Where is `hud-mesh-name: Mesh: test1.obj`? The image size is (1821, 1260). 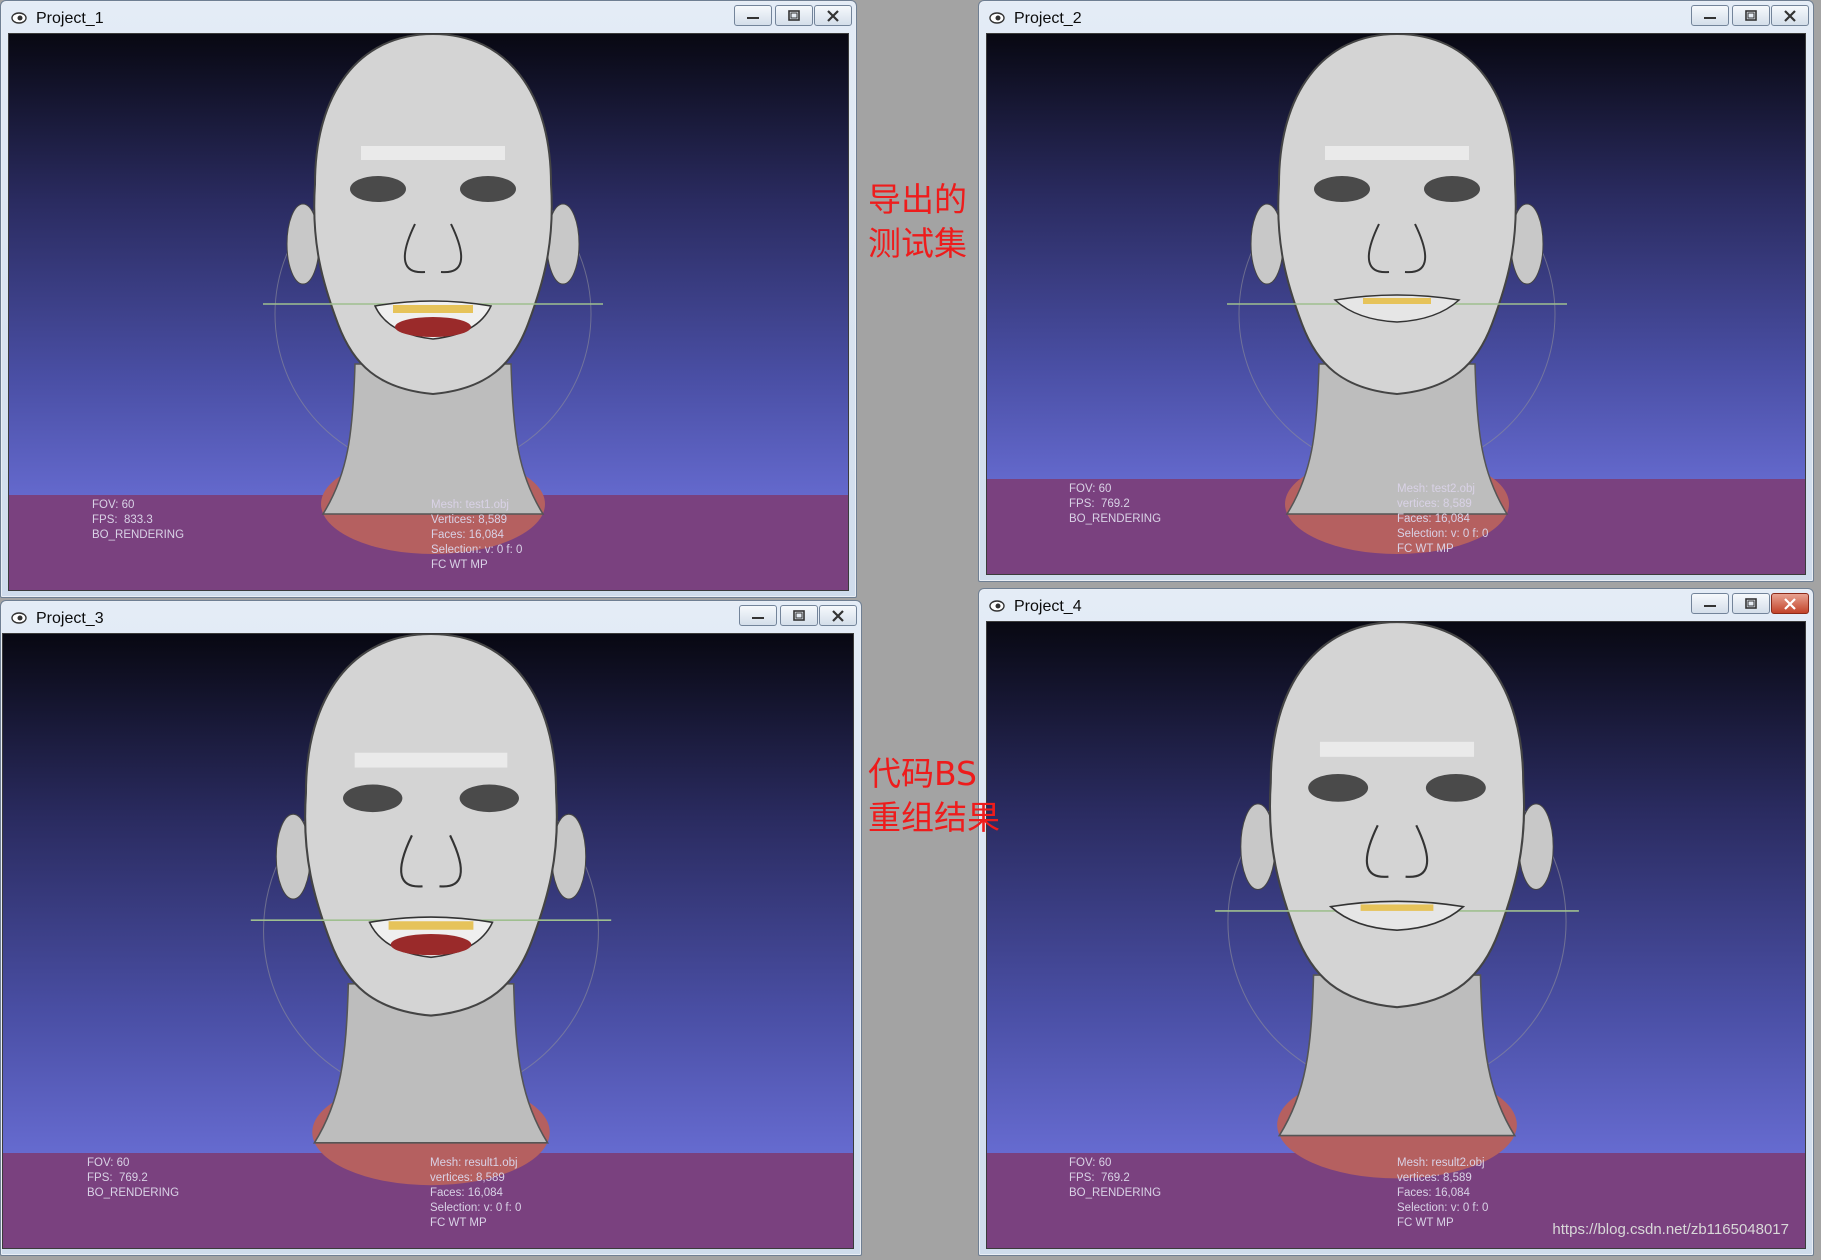
hud-mesh-name: Mesh: test1.obj is located at coordinates (470, 505).